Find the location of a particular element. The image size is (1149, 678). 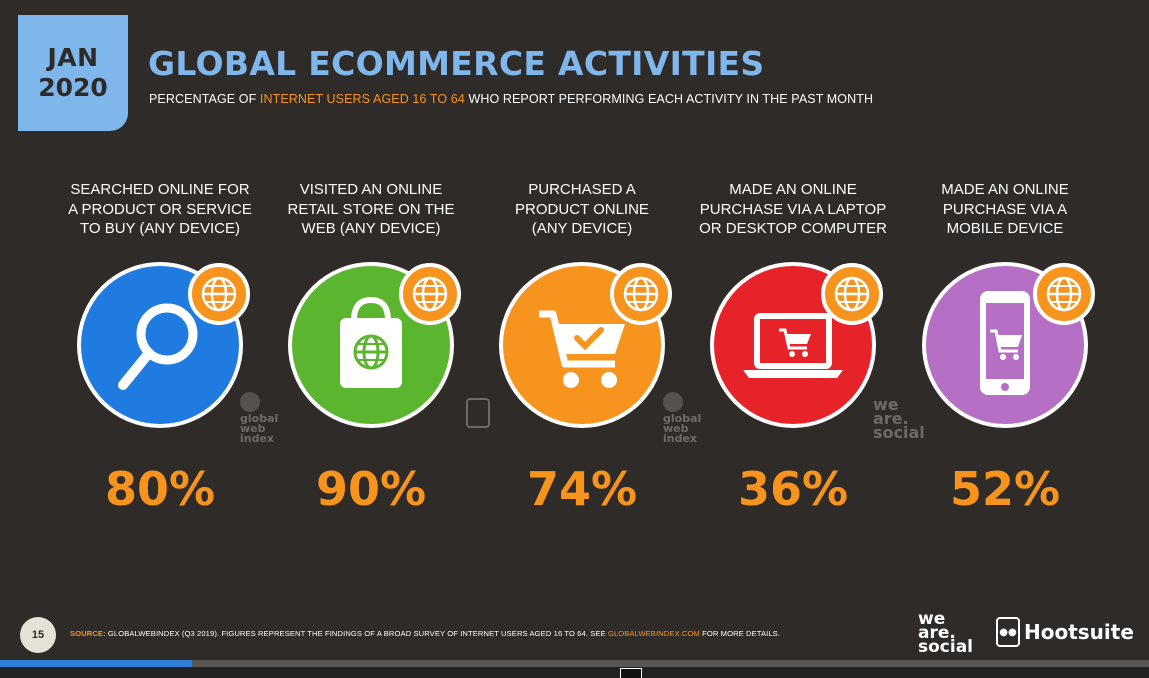

activity-label-3: PURCHASED A PRODUCT ONLINE (ANY DEVICE) is located at coordinates (582, 209).